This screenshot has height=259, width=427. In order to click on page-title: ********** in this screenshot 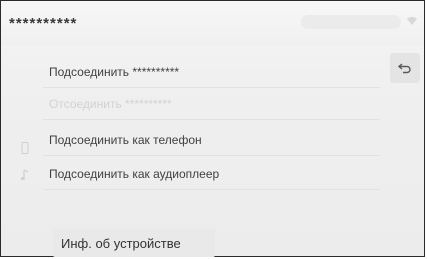, I will do `click(43, 23)`.